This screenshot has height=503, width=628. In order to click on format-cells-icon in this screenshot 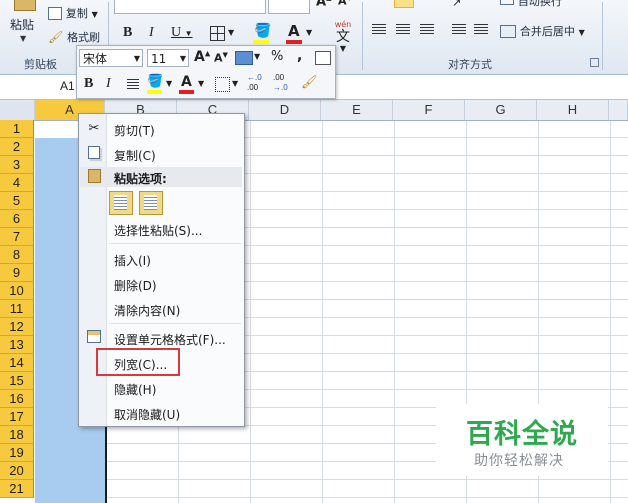, I will do `click(94, 338)`.